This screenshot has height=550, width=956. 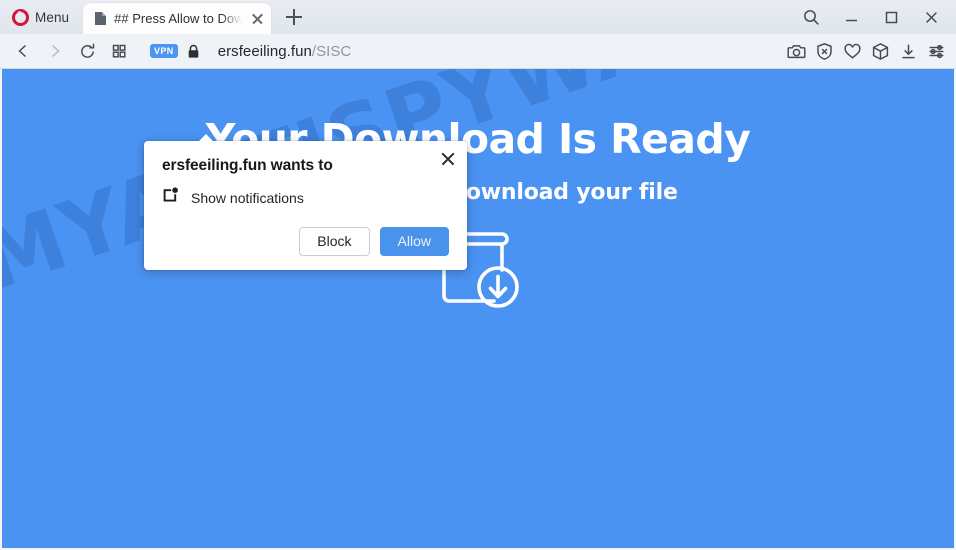 I want to click on url-path: /SISC, so click(x=331, y=51).